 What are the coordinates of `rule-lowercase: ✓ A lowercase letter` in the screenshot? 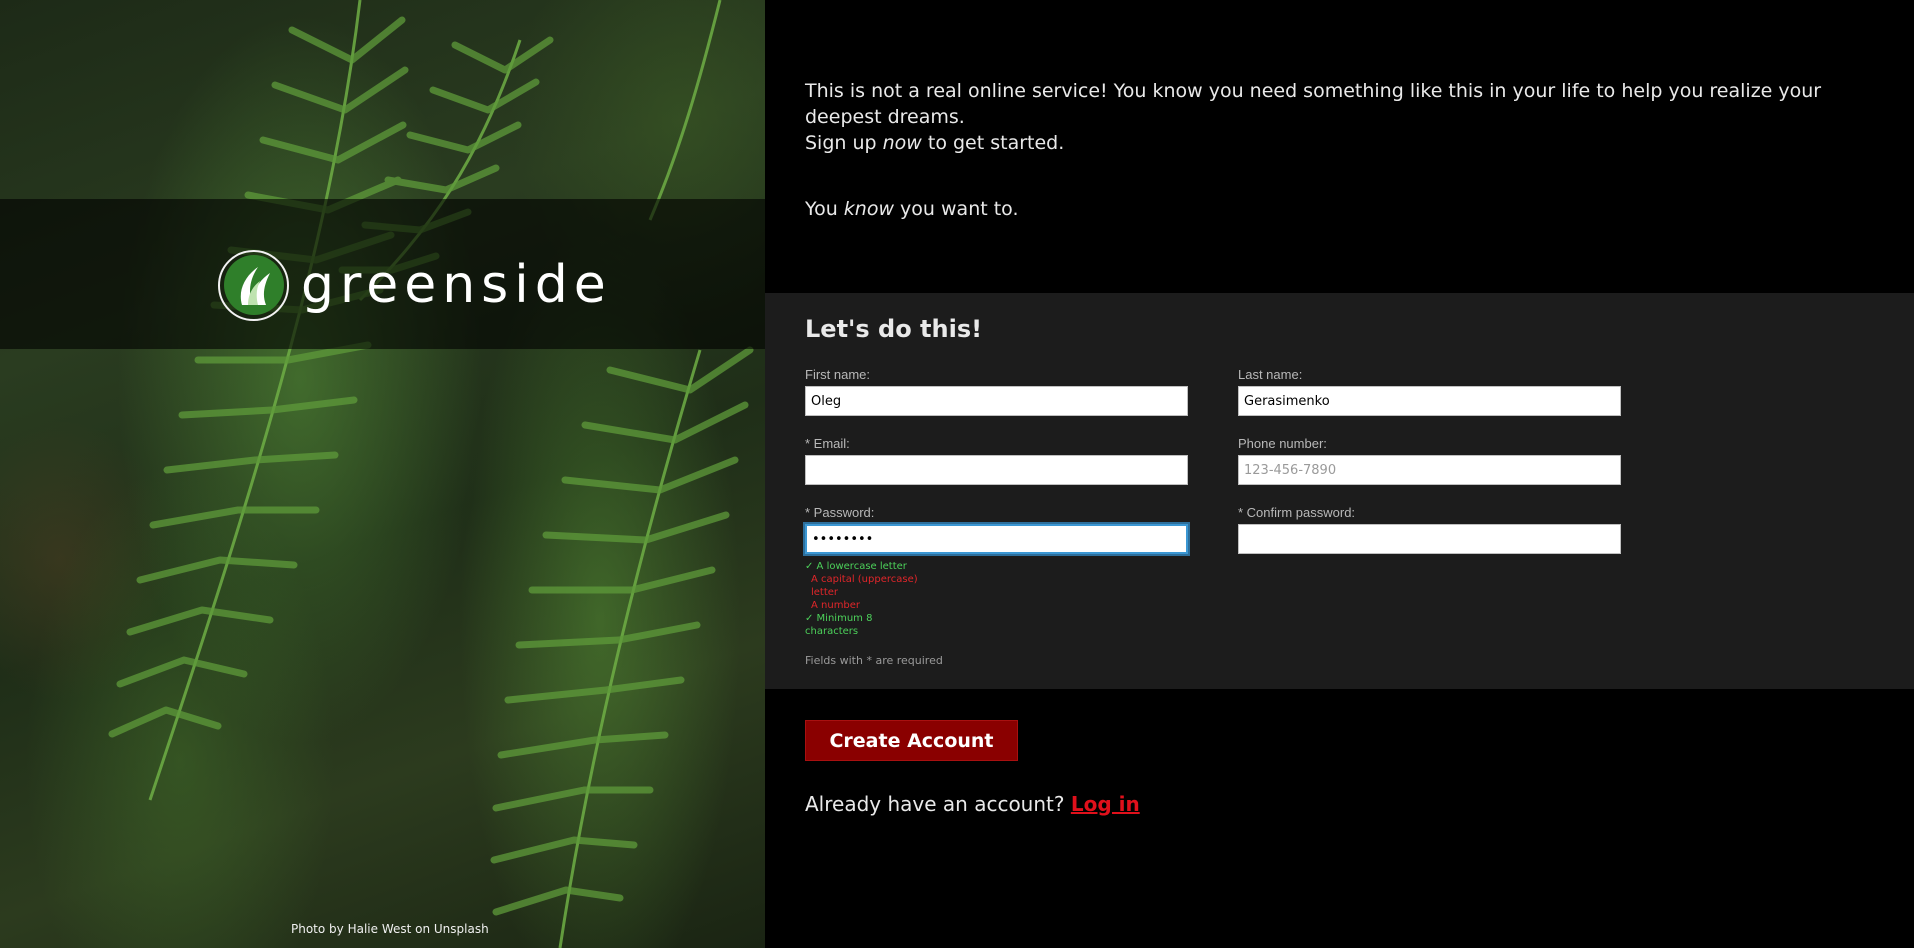 It's located at (856, 566).